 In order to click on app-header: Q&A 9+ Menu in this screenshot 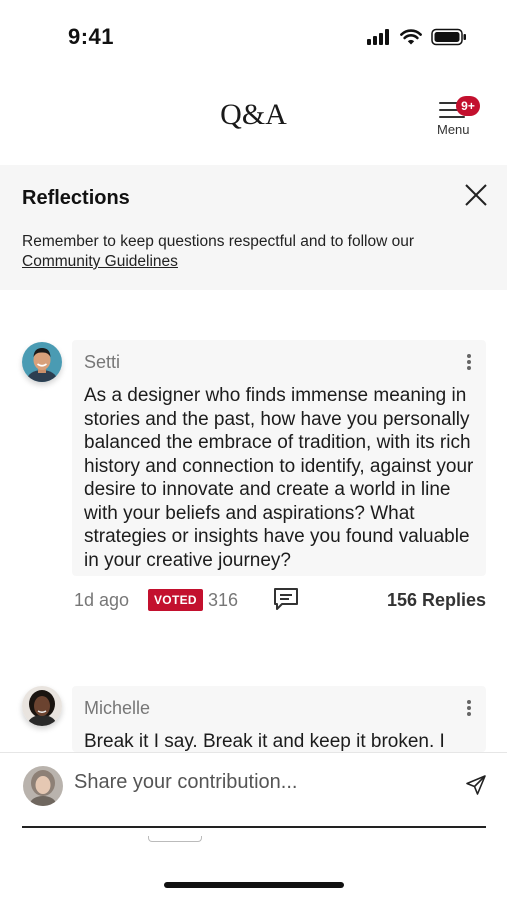, I will do `click(253, 120)`.